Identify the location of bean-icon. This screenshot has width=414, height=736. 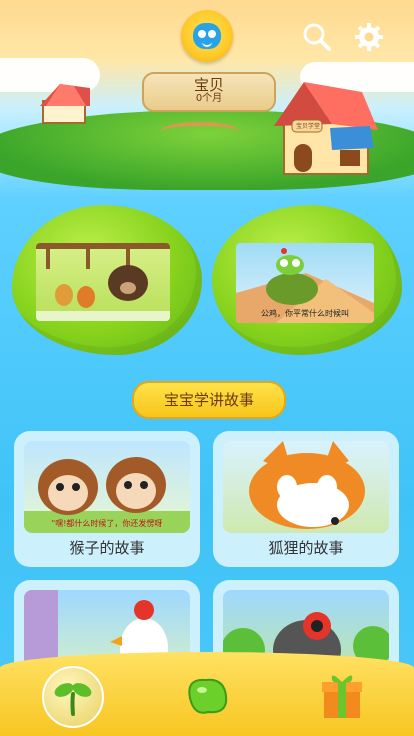
(208, 696).